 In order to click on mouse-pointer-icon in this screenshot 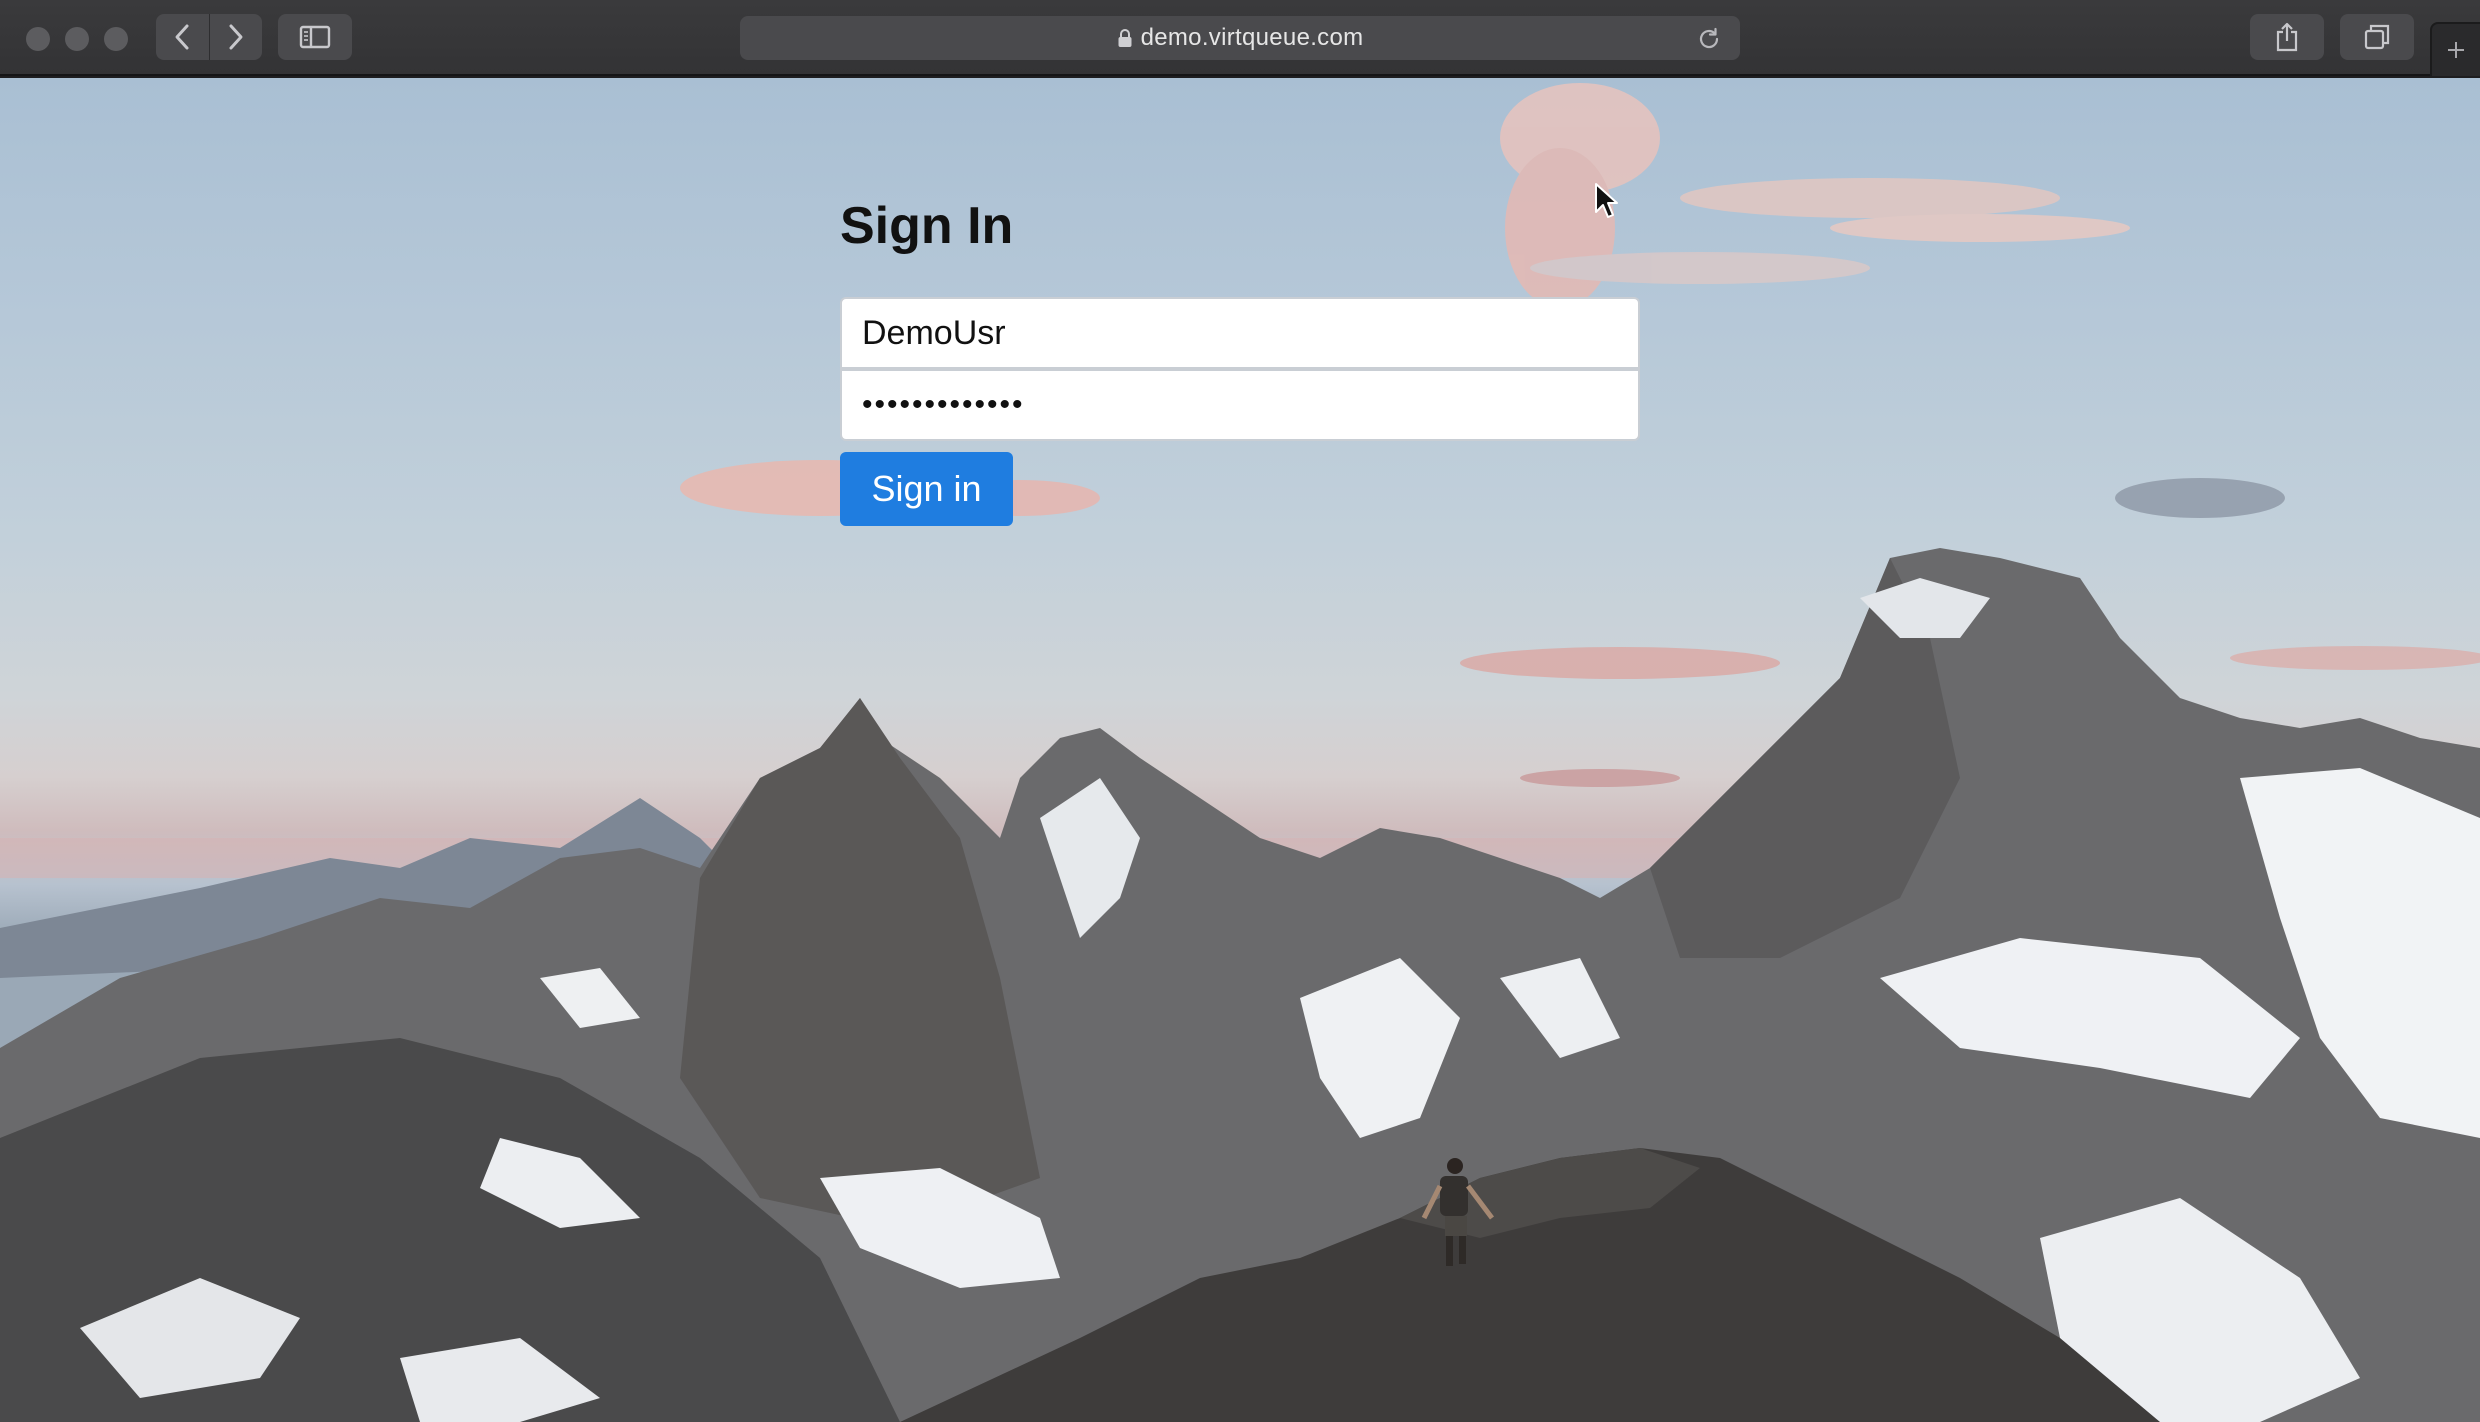, I will do `click(1606, 200)`.